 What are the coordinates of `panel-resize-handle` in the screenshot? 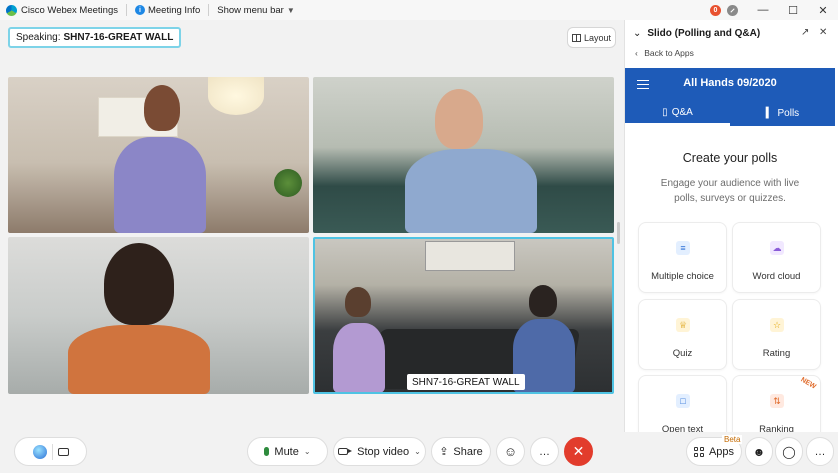 It's located at (618, 233).